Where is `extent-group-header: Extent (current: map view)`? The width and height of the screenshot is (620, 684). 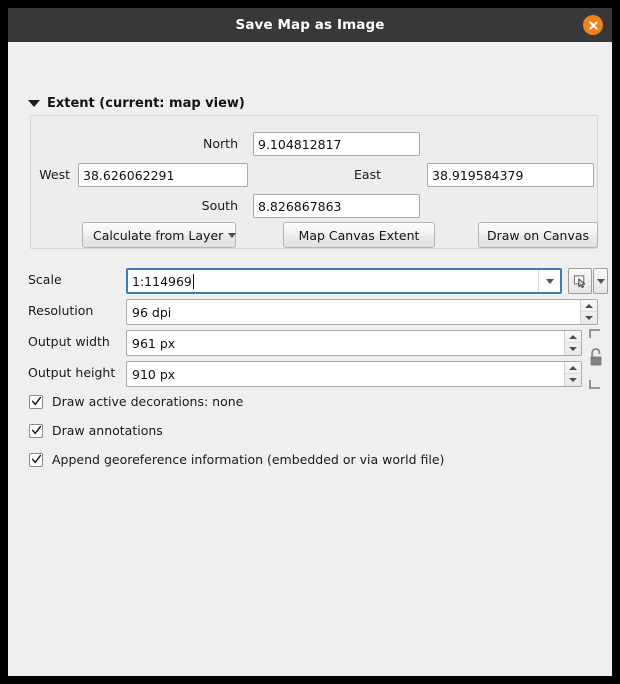
extent-group-header: Extent (current: map view) is located at coordinates (136, 103).